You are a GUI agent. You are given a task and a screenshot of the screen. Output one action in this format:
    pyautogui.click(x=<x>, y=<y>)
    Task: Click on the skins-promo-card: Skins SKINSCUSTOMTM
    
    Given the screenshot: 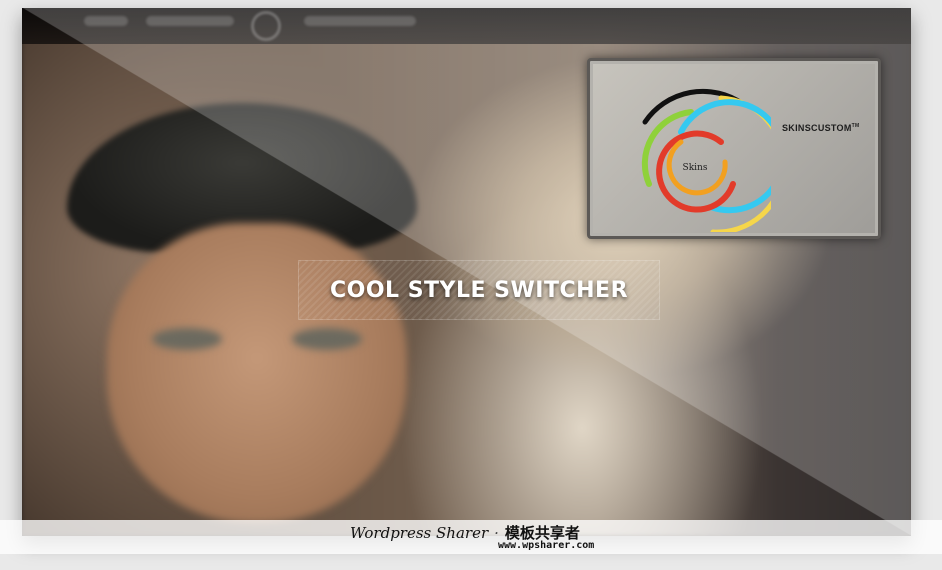 What is the action you would take?
    pyautogui.click(x=734, y=148)
    